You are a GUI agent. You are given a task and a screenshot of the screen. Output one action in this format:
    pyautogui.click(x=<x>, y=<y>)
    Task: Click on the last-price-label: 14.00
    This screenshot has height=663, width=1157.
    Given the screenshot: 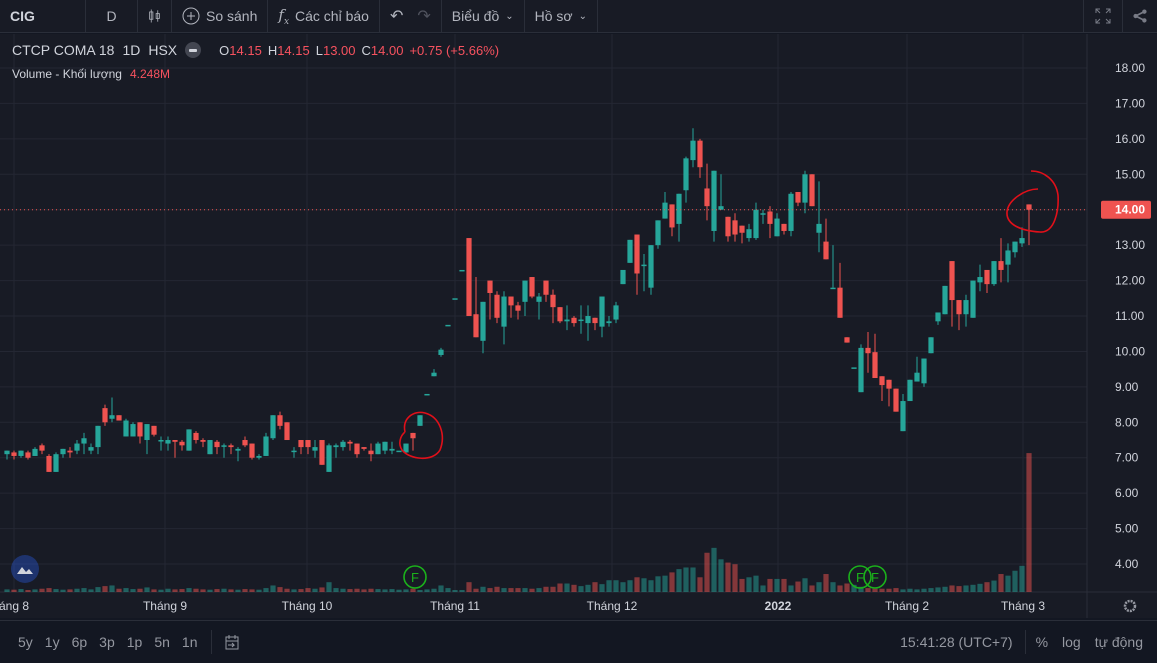 What is the action you would take?
    pyautogui.click(x=1130, y=210)
    